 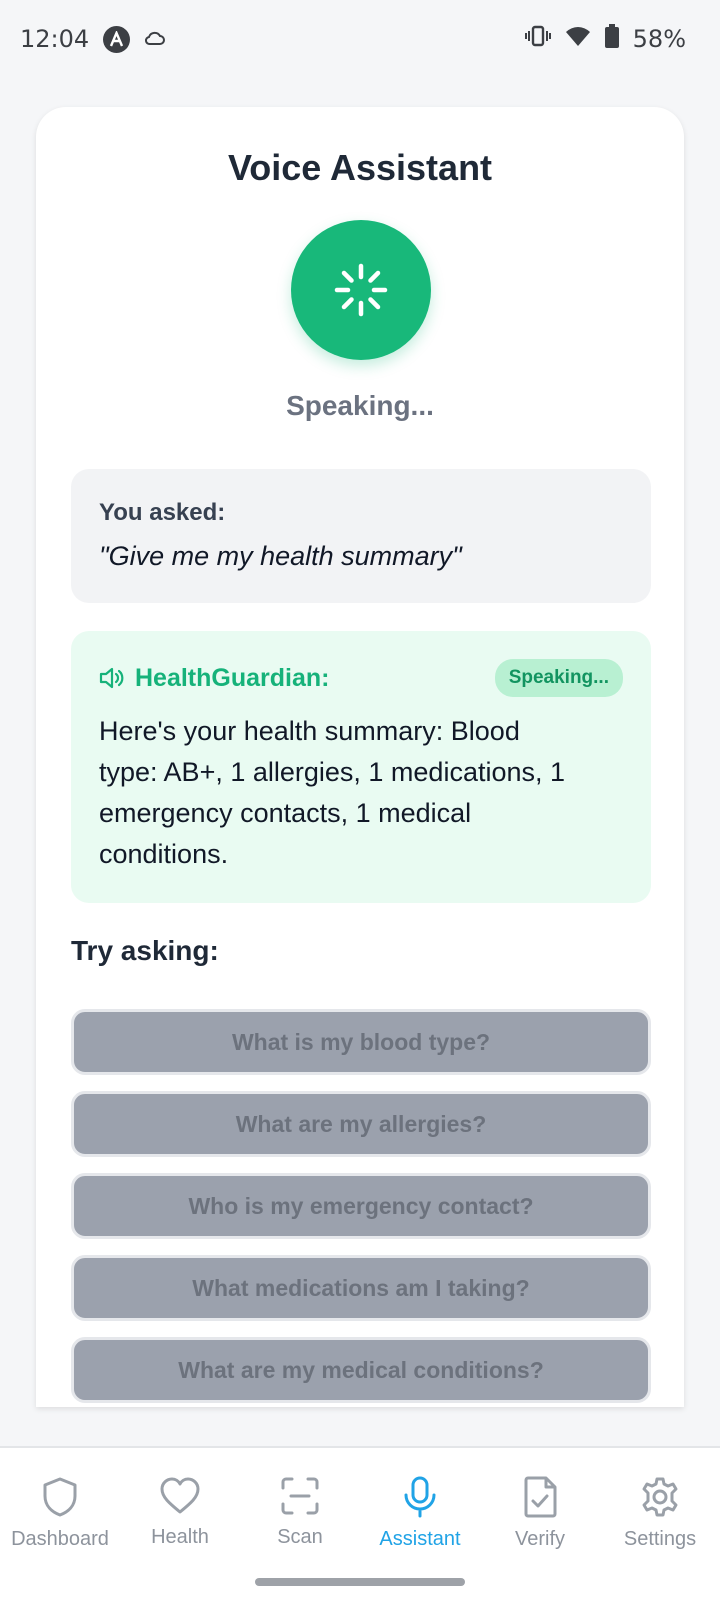 What do you see at coordinates (60, 1497) in the screenshot?
I see `shield-icon` at bounding box center [60, 1497].